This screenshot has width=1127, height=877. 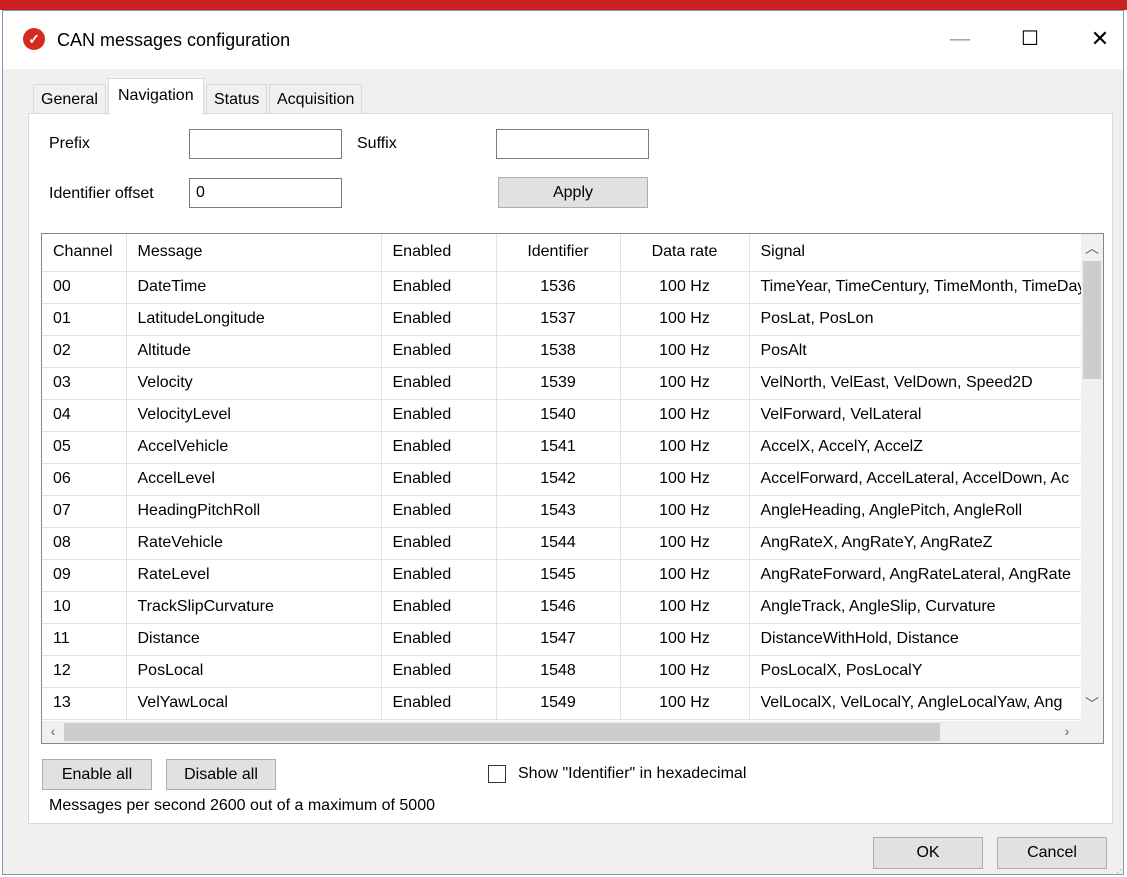 What do you see at coordinates (84, 511) in the screenshot?
I see `cell-channel: 07` at bounding box center [84, 511].